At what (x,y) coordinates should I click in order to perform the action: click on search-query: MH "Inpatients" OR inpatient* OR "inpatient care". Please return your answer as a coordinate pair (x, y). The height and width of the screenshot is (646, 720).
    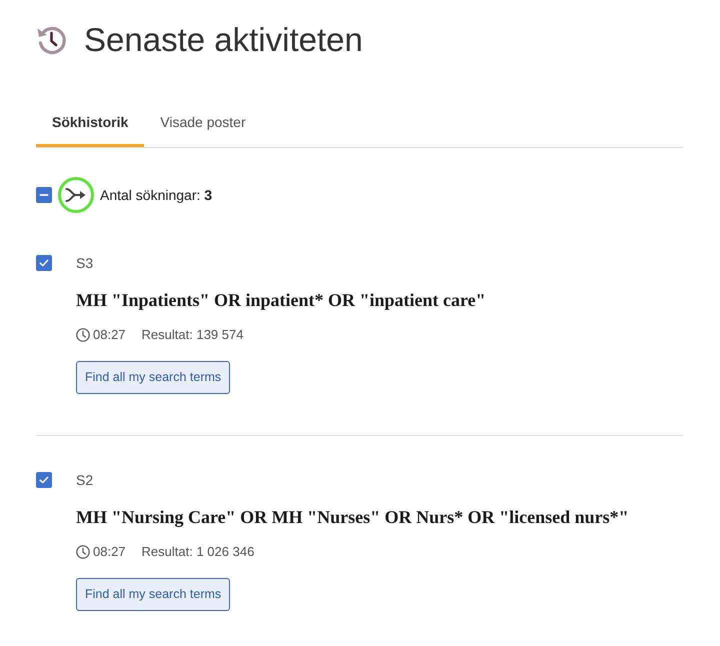
    Looking at the image, I should click on (281, 300).